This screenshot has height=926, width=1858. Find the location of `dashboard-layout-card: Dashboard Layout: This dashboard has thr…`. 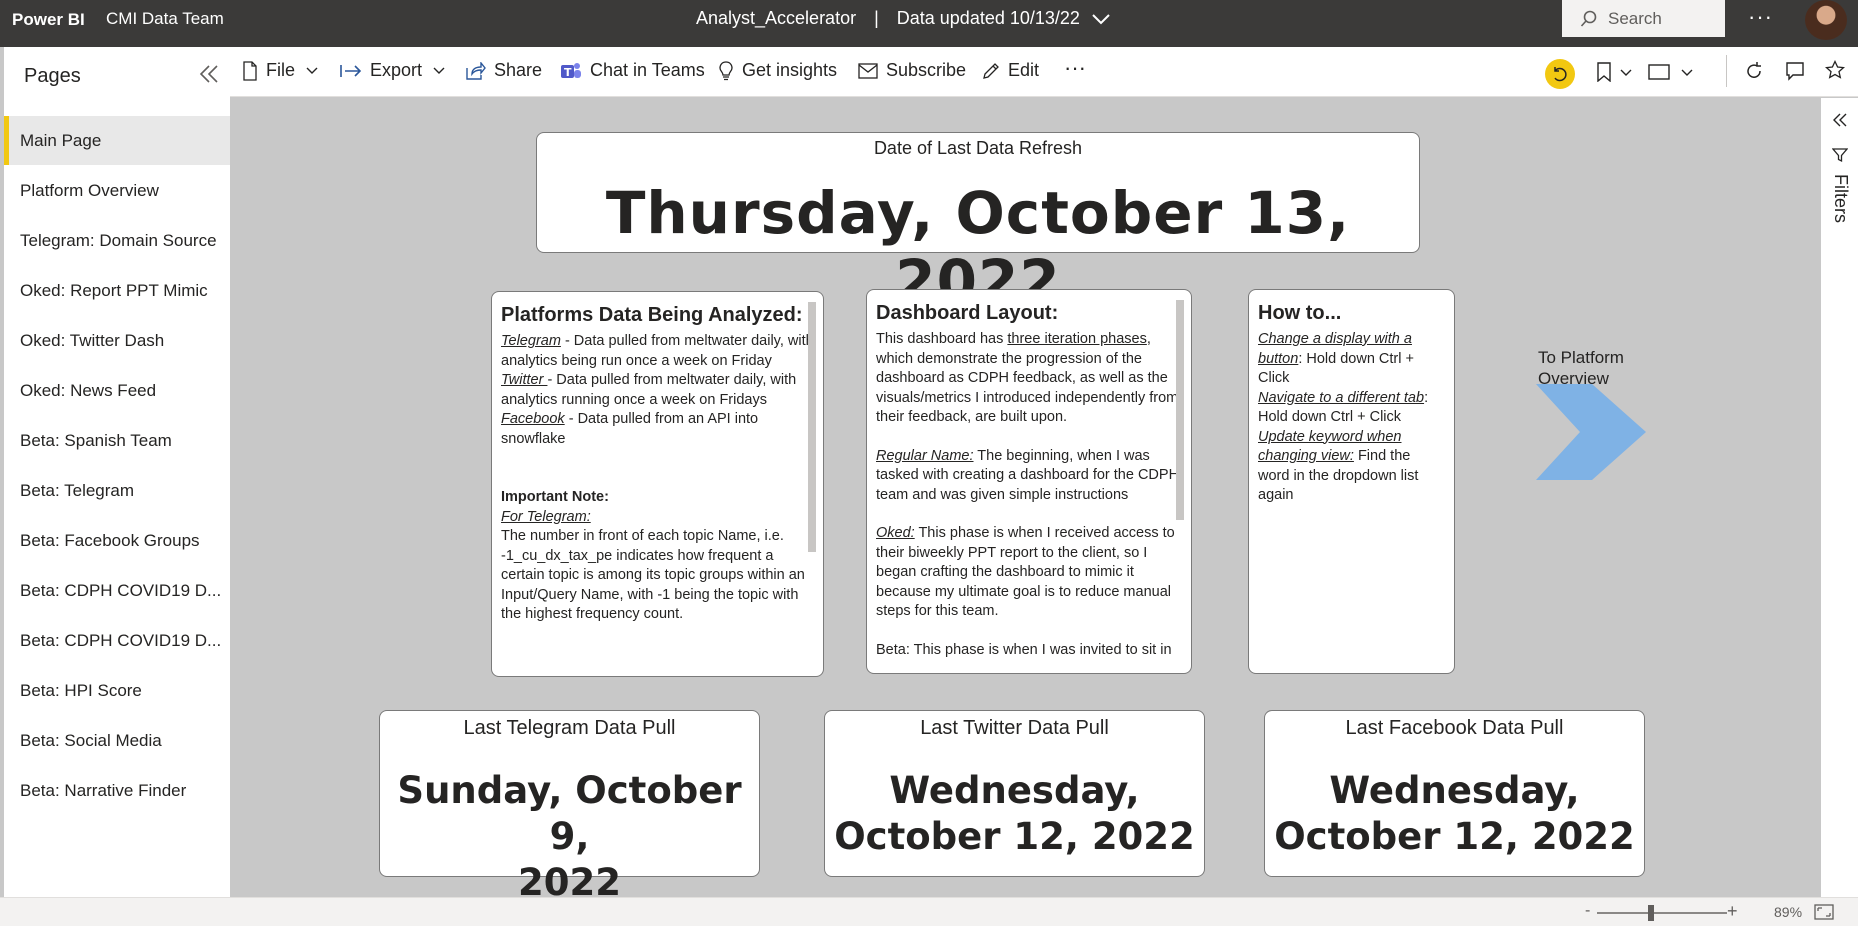

dashboard-layout-card: Dashboard Layout: This dashboard has thr… is located at coordinates (1029, 481).